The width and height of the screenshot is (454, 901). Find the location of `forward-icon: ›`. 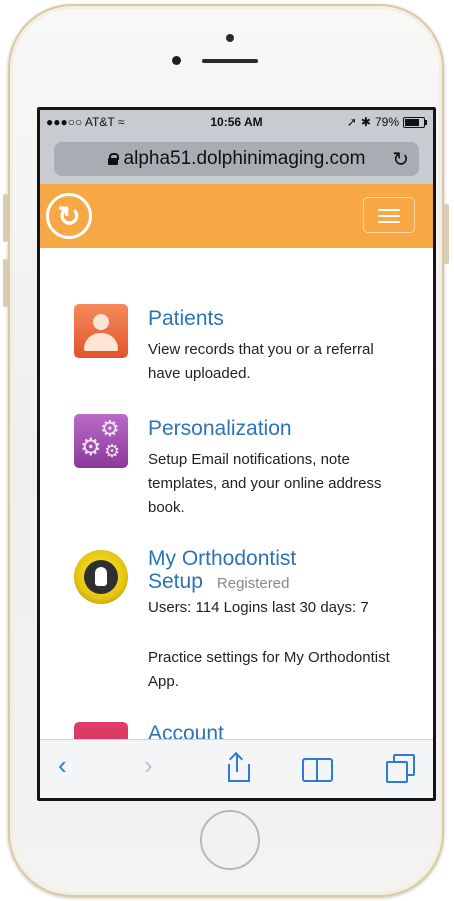

forward-icon: › is located at coordinates (148, 765).